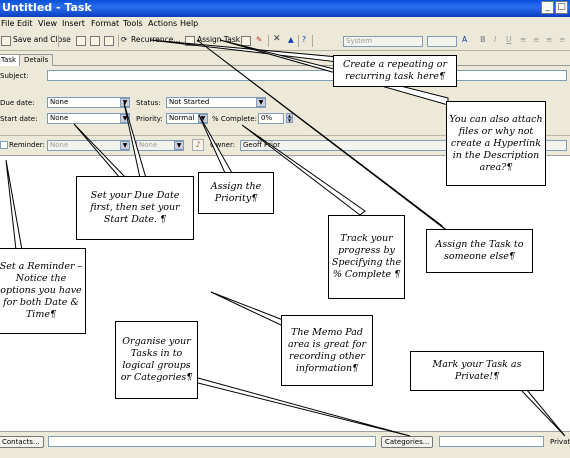 Image resolution: width=570 pixels, height=458 pixels. What do you see at coordinates (105, 23) in the screenshot?
I see `menu-format: Format` at bounding box center [105, 23].